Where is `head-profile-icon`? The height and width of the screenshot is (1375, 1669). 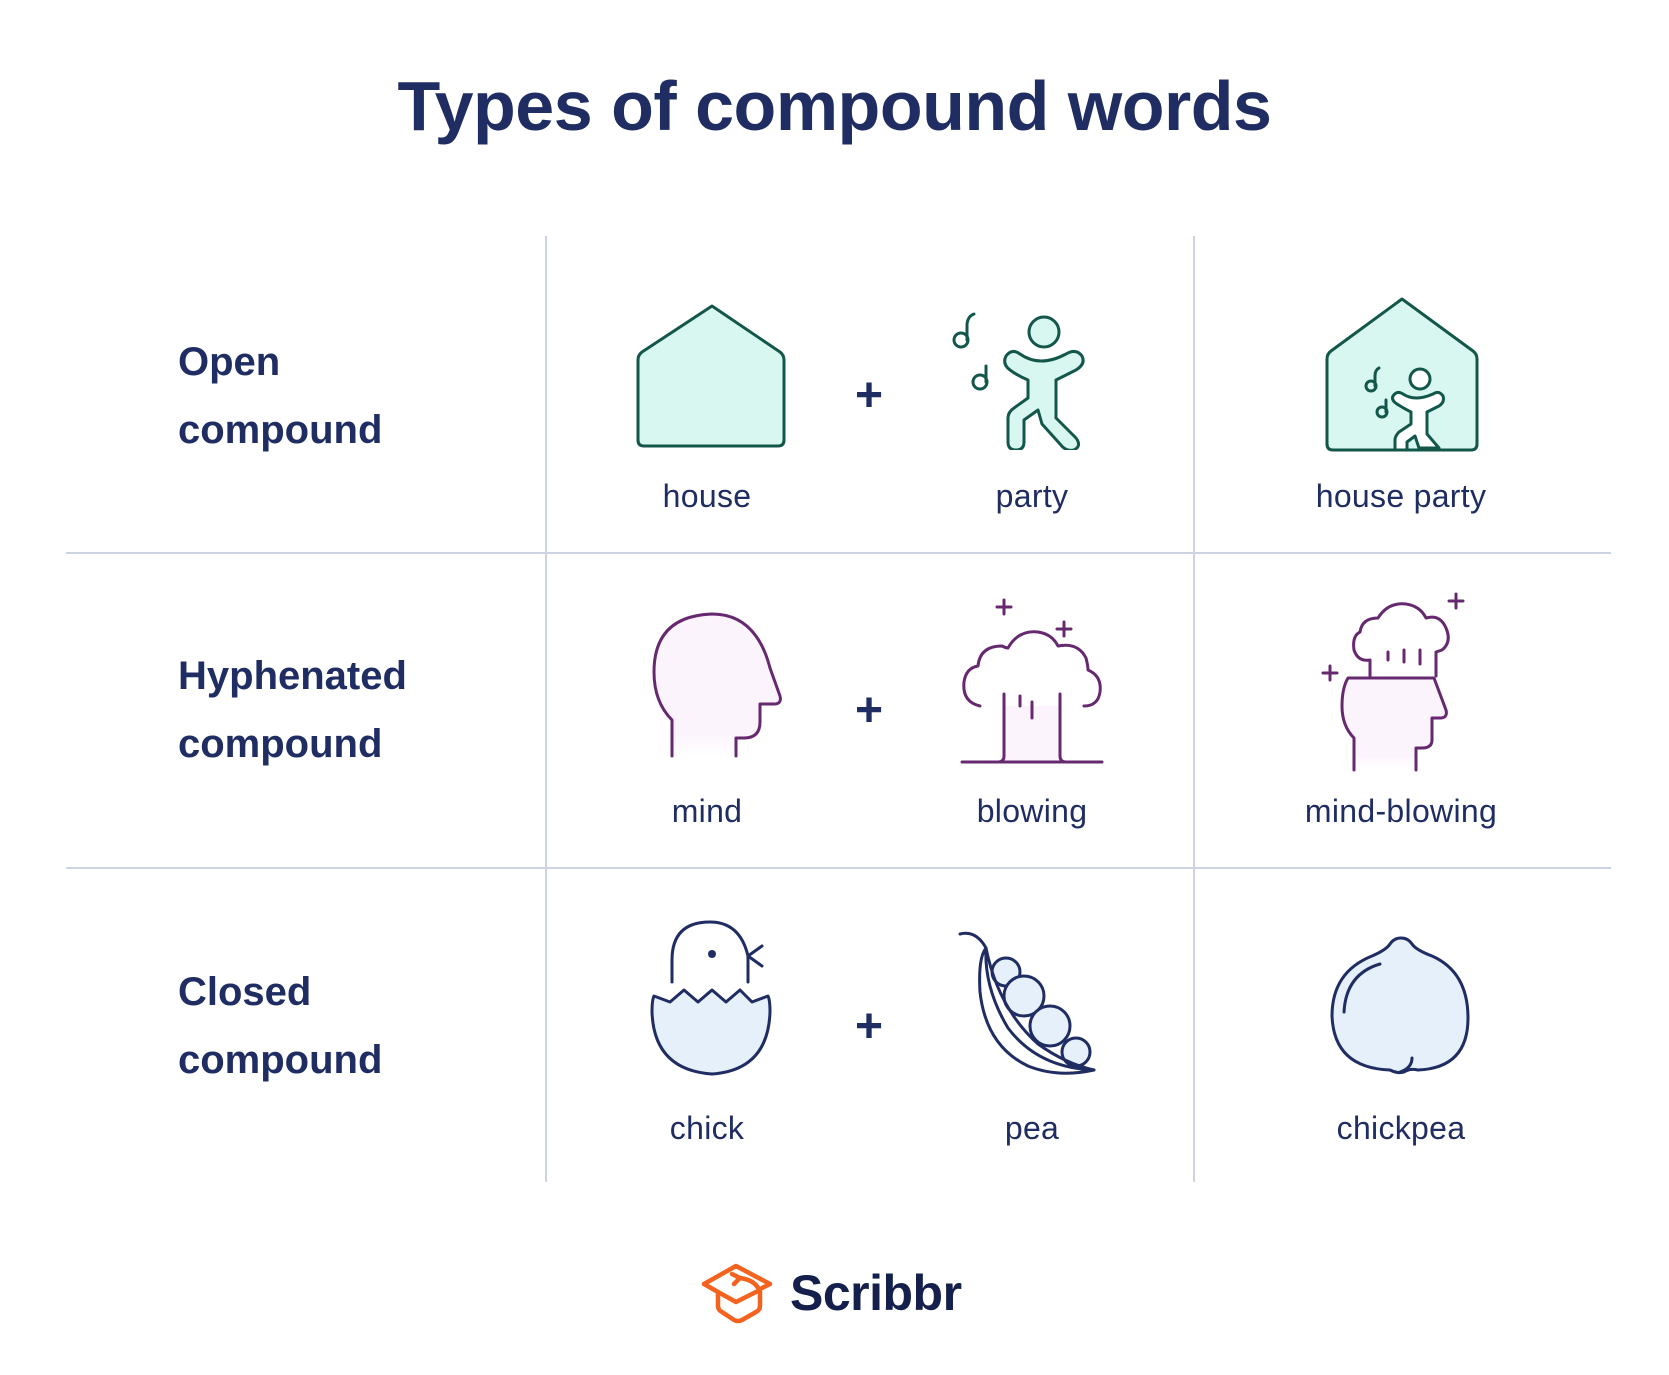 head-profile-icon is located at coordinates (717, 685).